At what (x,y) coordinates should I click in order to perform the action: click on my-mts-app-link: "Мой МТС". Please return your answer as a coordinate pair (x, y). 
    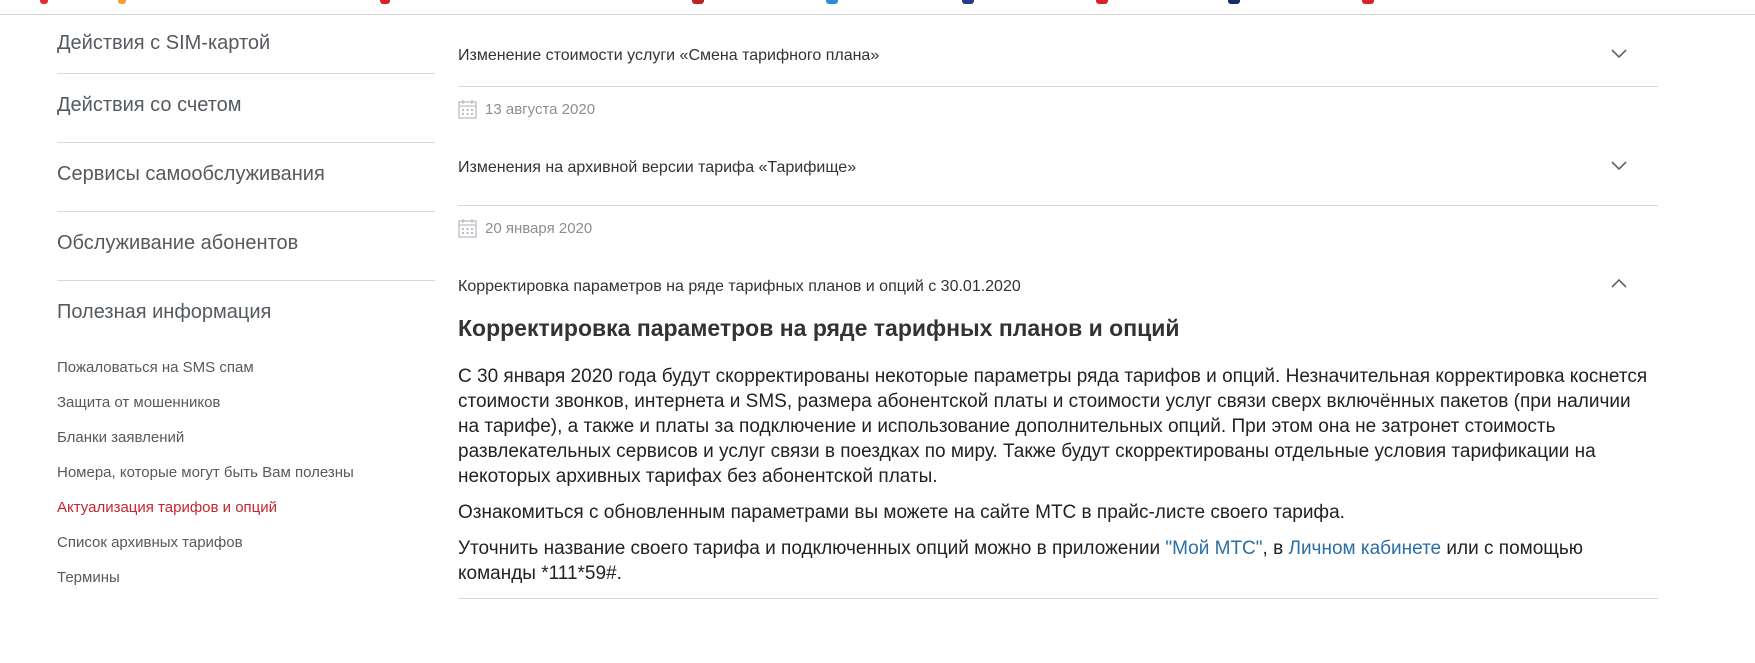
    Looking at the image, I should click on (1213, 548).